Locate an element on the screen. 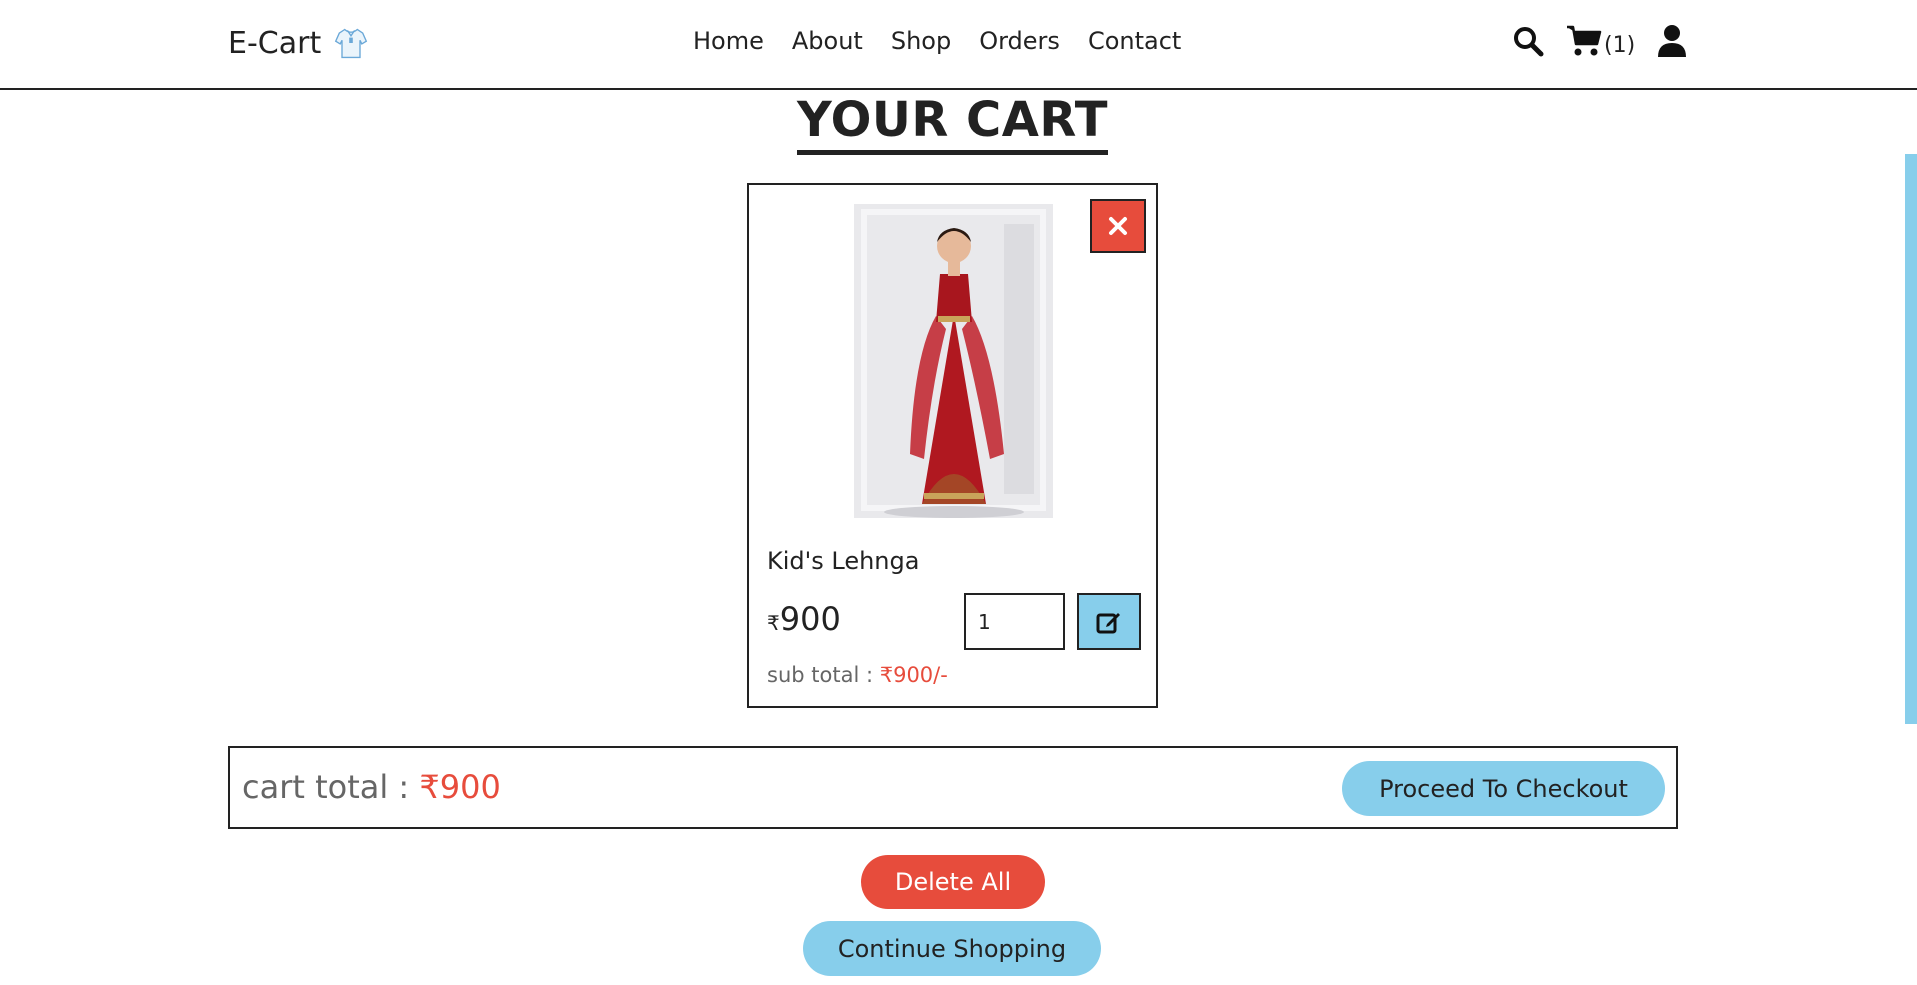 Image resolution: width=1917 pixels, height=985 pixels. cart-total-box: cart total : ₹900 Proceed To Checkout is located at coordinates (953, 787).